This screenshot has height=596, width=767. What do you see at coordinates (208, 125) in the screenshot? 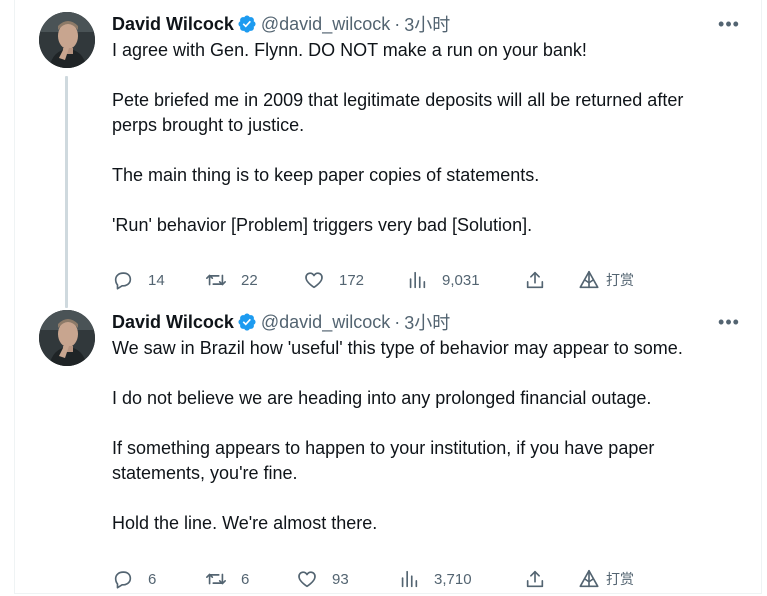
I see `tweet-line: perps brought to justice.` at bounding box center [208, 125].